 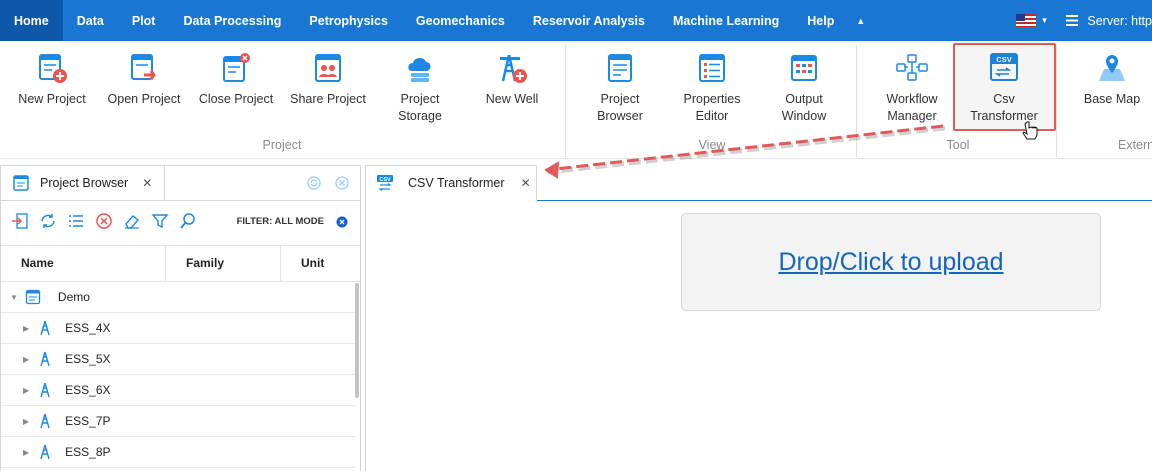 I want to click on tree-node-project: ▼ Demo, so click(x=178, y=297).